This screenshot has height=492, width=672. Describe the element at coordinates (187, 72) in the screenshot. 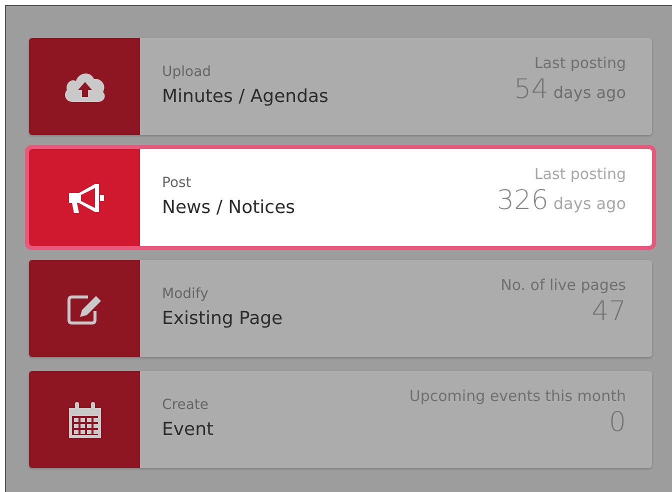

I see `action-label: Upload` at that location.